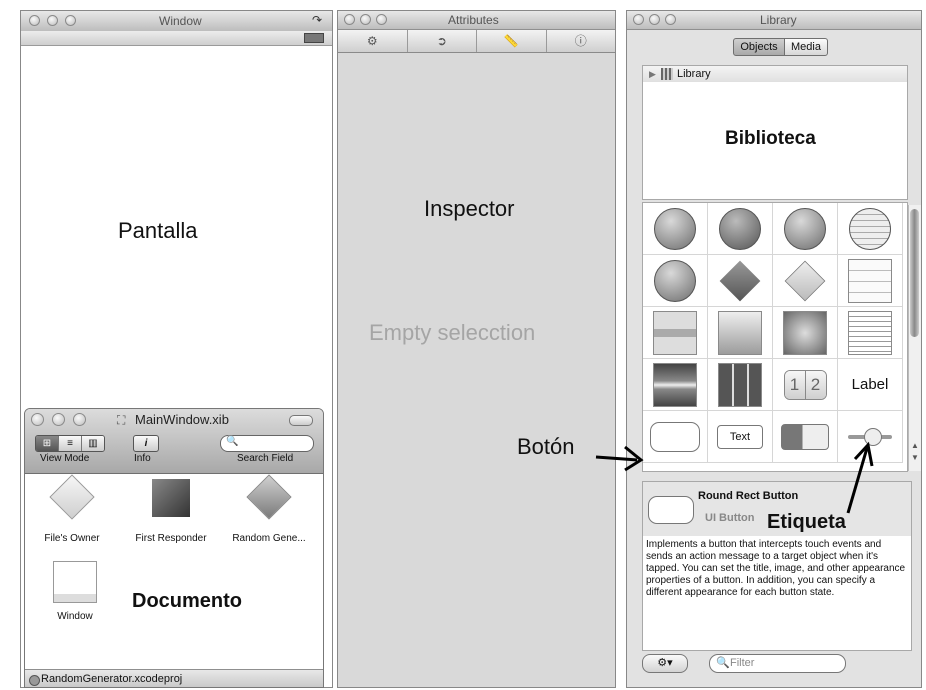 Image resolution: width=926 pixels, height=690 pixels. I want to click on icon-view-icon: ⊞, so click(47, 443).